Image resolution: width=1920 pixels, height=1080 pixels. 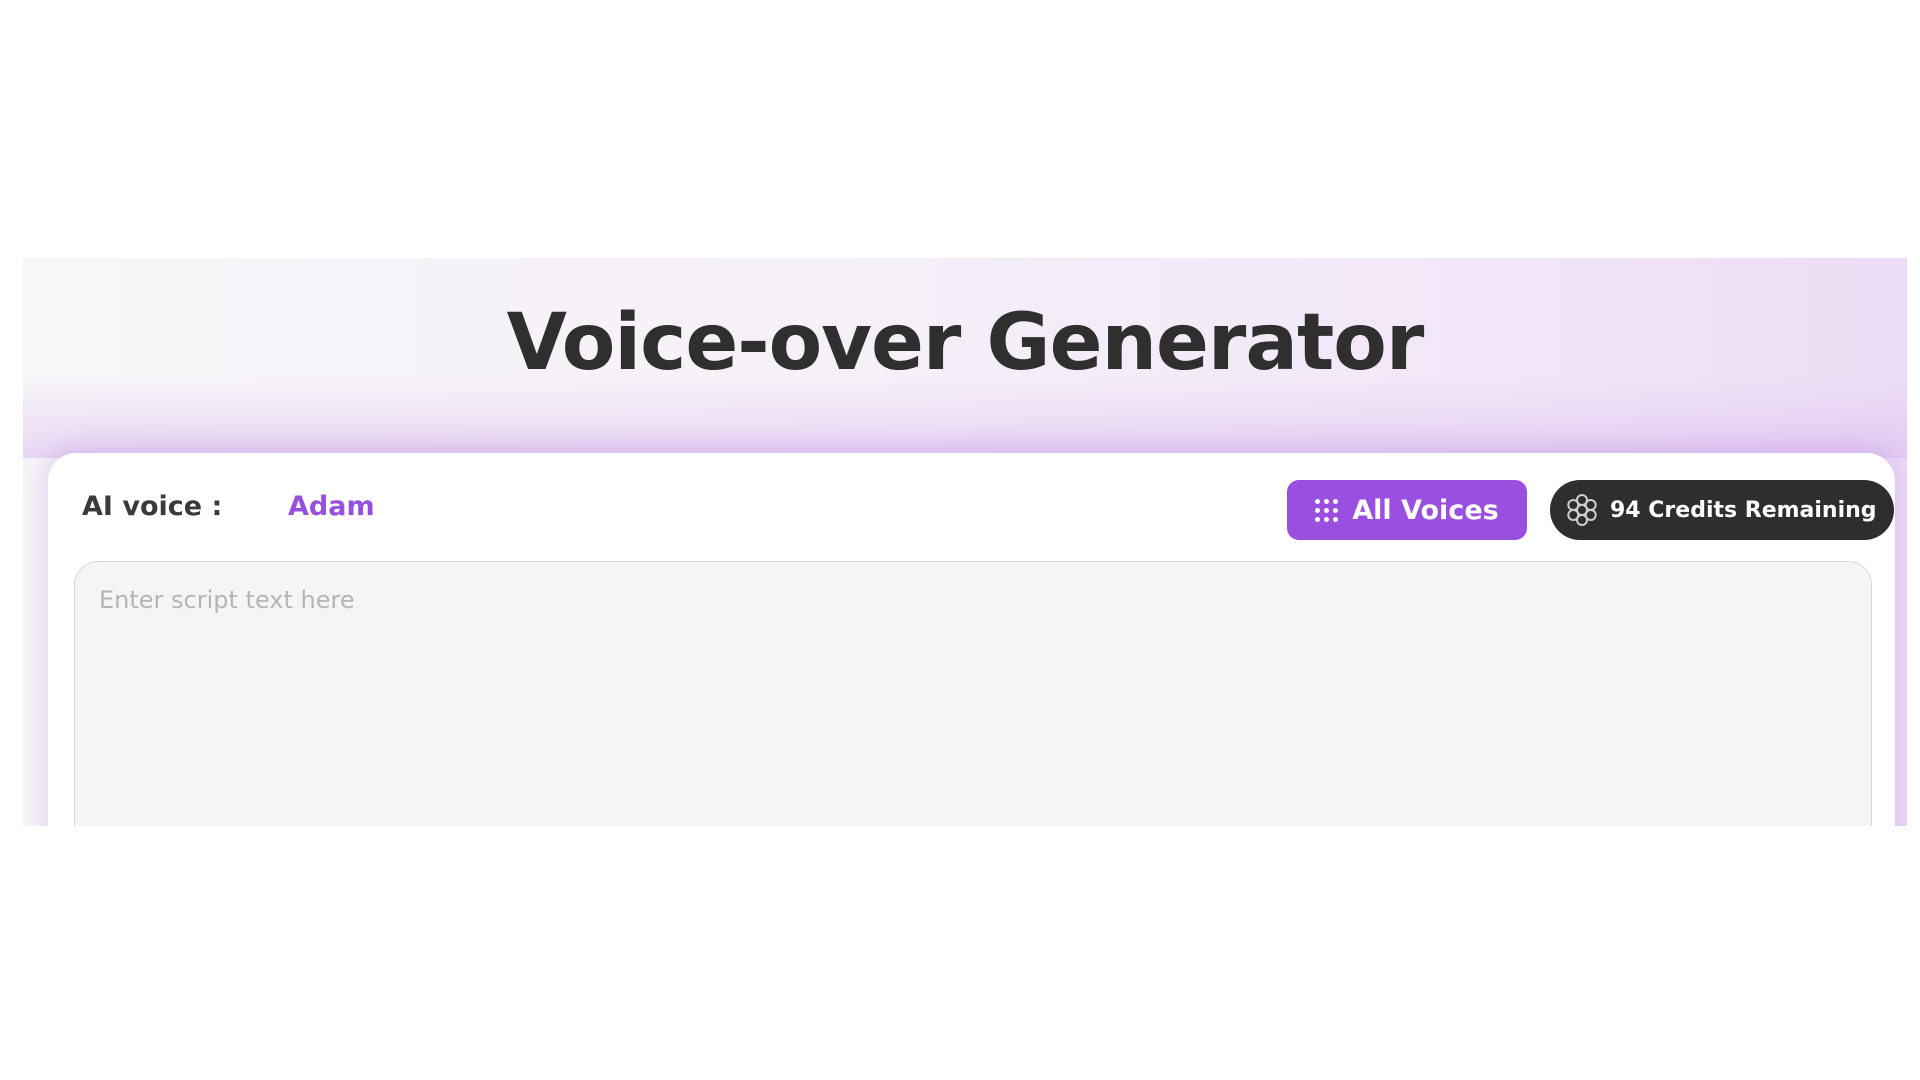 I want to click on credits-badge: 94 Credits Remaining, so click(x=1722, y=510).